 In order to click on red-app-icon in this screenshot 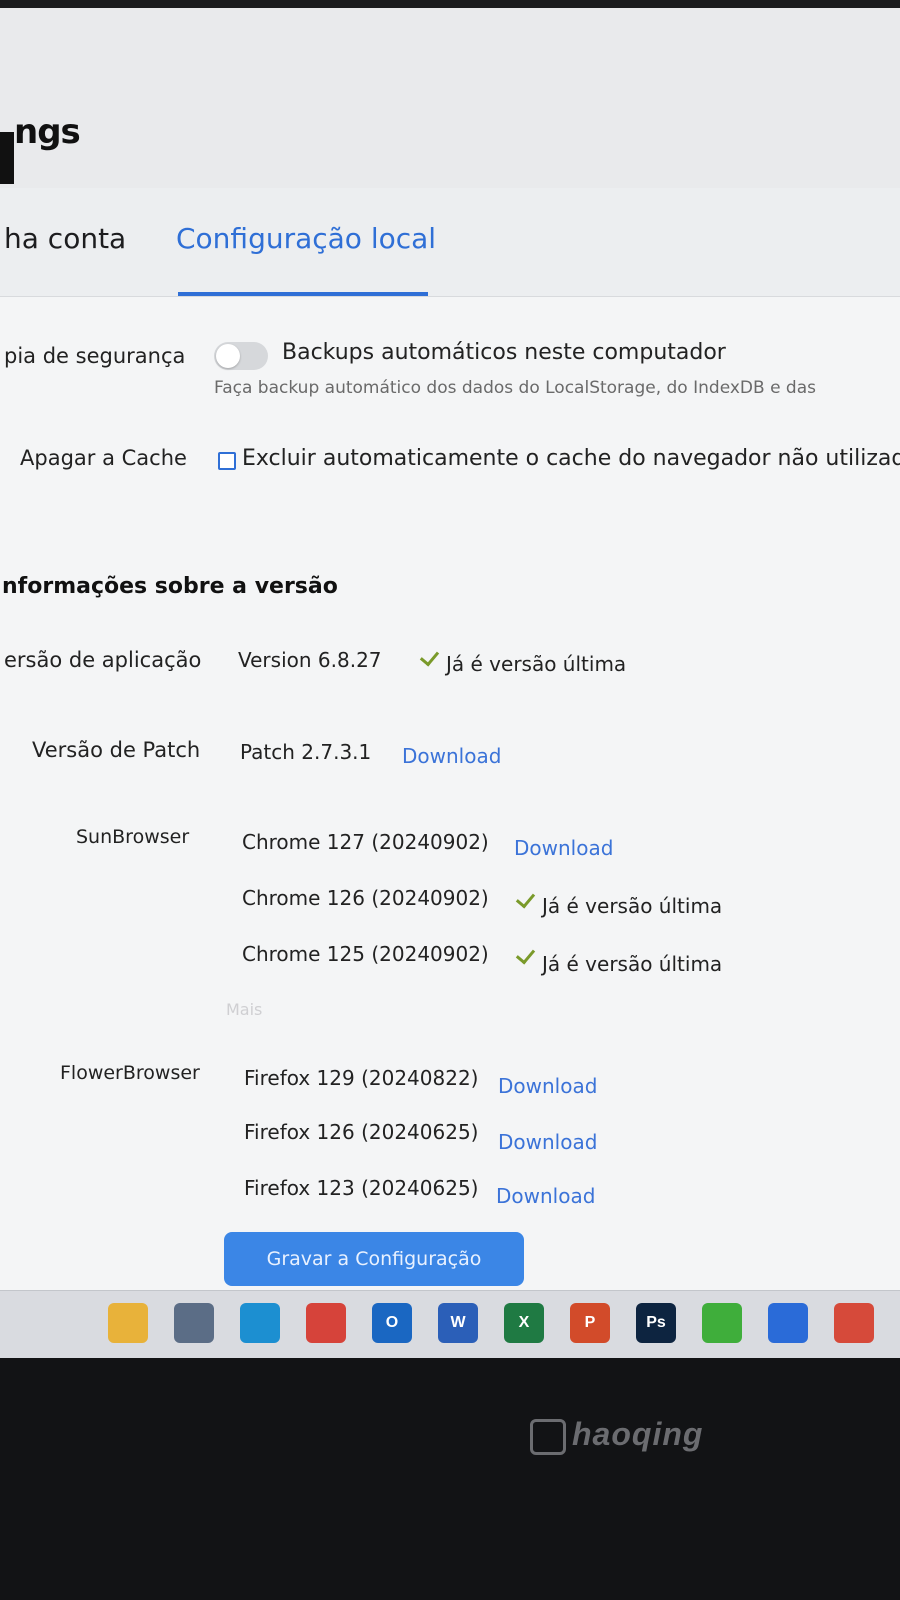, I will do `click(854, 1323)`.